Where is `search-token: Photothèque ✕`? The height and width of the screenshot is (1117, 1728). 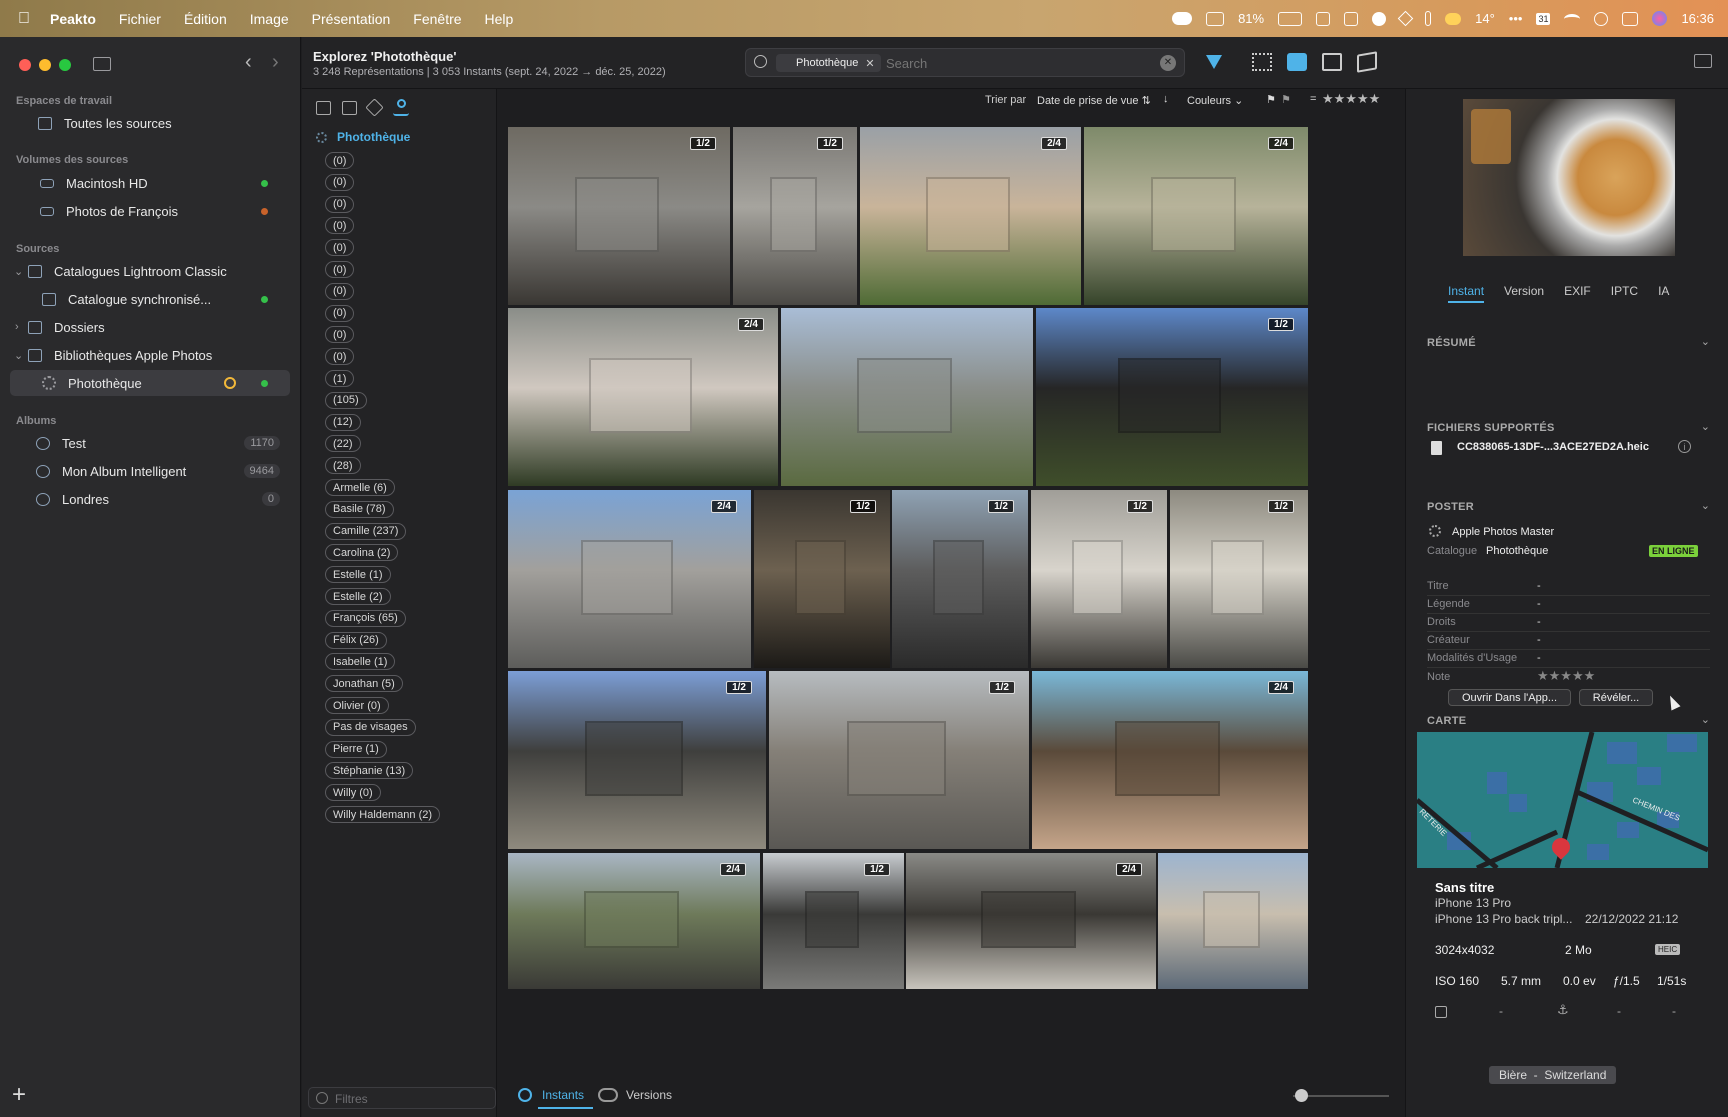 search-token: Photothèque ✕ is located at coordinates (828, 63).